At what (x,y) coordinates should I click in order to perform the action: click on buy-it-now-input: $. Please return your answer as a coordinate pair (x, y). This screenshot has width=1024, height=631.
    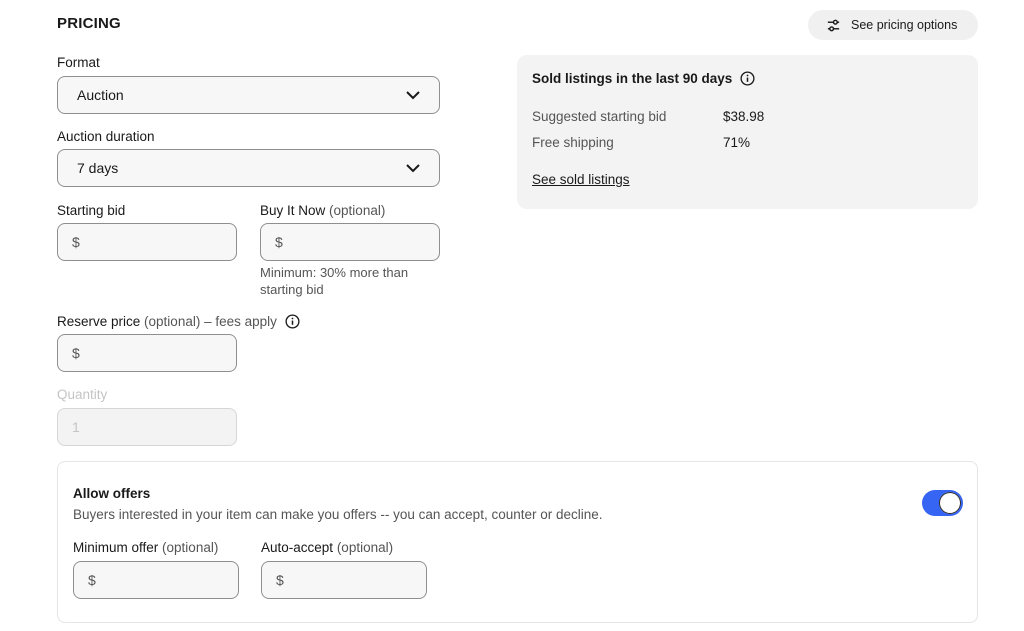
    Looking at the image, I should click on (350, 242).